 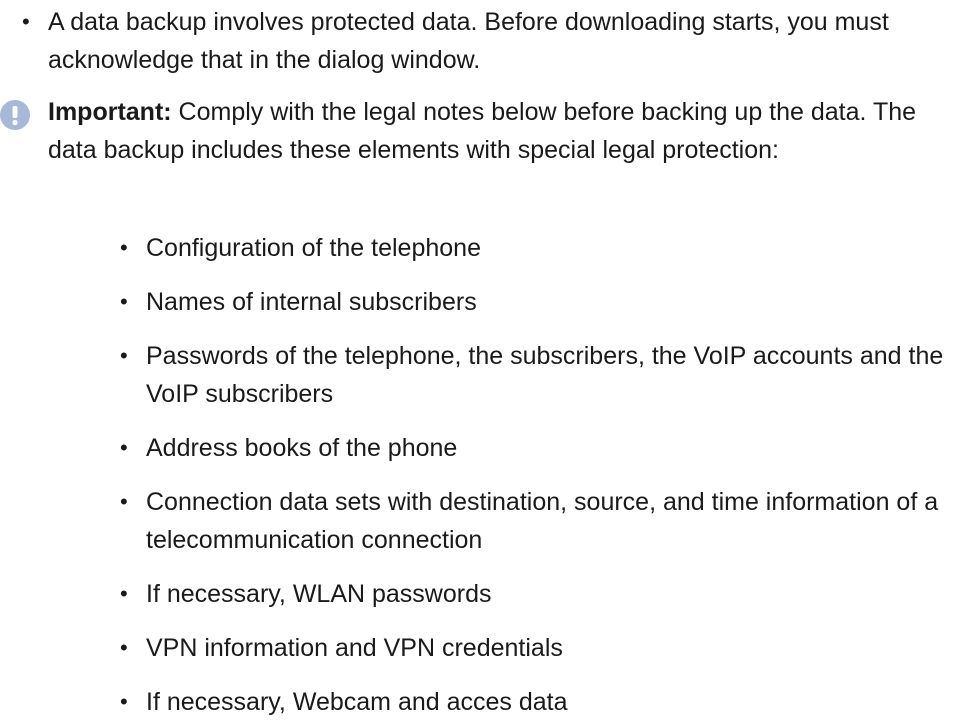 What do you see at coordinates (540, 448) in the screenshot?
I see `list-item: • Address books of the phone` at bounding box center [540, 448].